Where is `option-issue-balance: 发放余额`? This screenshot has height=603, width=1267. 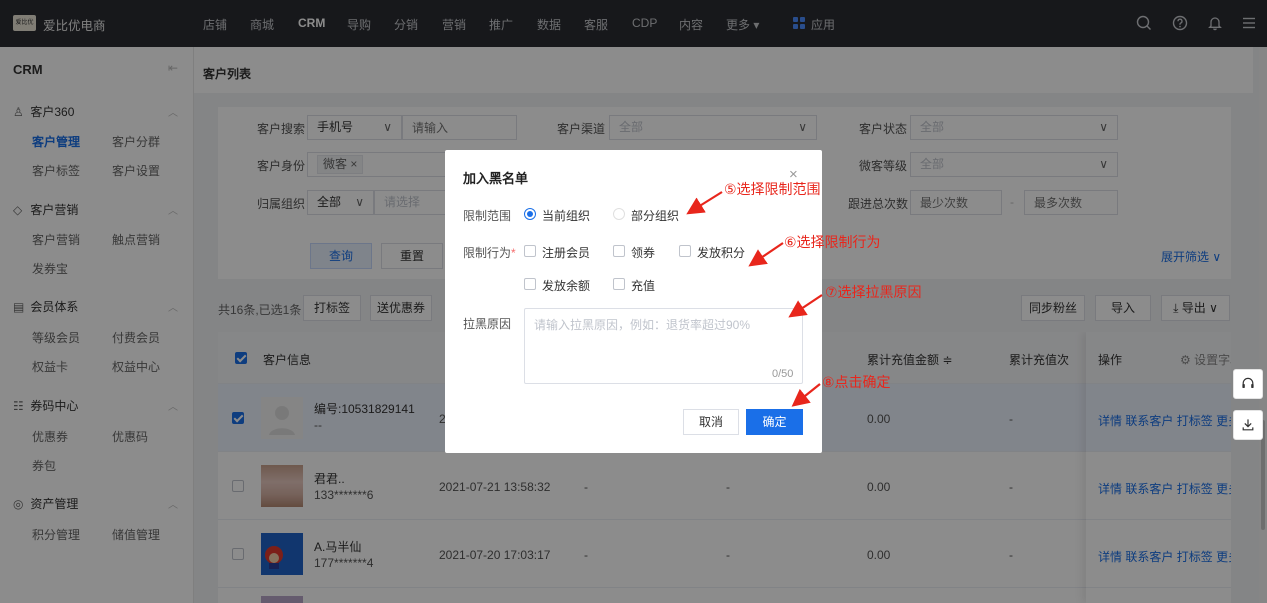
option-issue-balance: 发放余额 is located at coordinates (566, 285).